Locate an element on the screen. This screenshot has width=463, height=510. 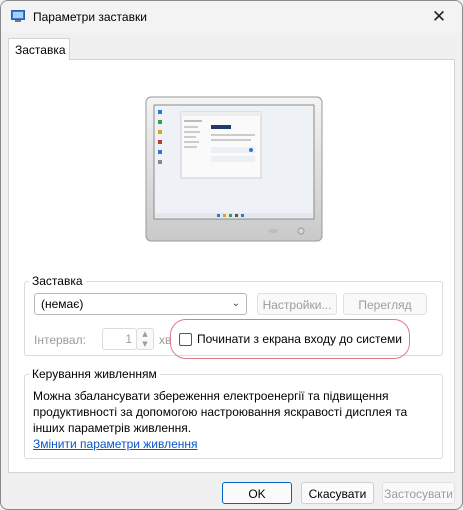
interval-label: Інтервал: is located at coordinates (60, 340).